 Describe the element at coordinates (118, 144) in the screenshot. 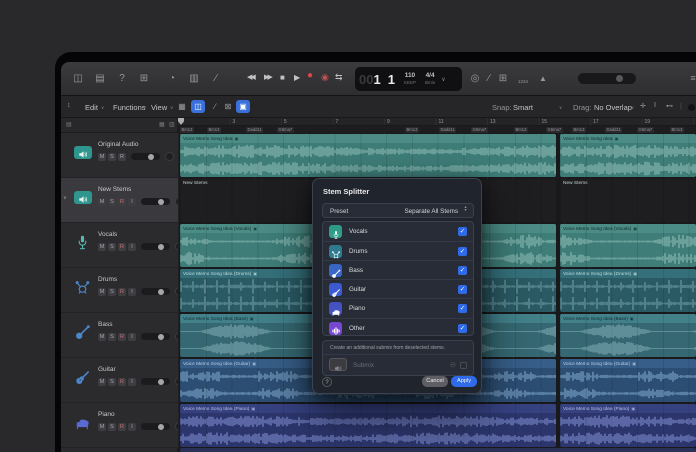

I see `track-name: Original Audio` at that location.